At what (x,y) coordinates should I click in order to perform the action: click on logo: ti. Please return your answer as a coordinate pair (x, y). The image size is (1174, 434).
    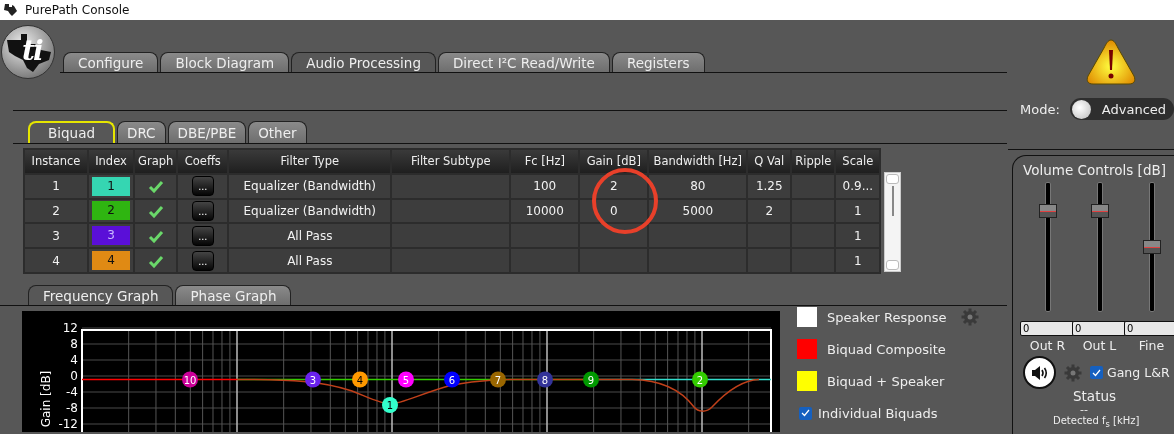
    Looking at the image, I should click on (28, 52).